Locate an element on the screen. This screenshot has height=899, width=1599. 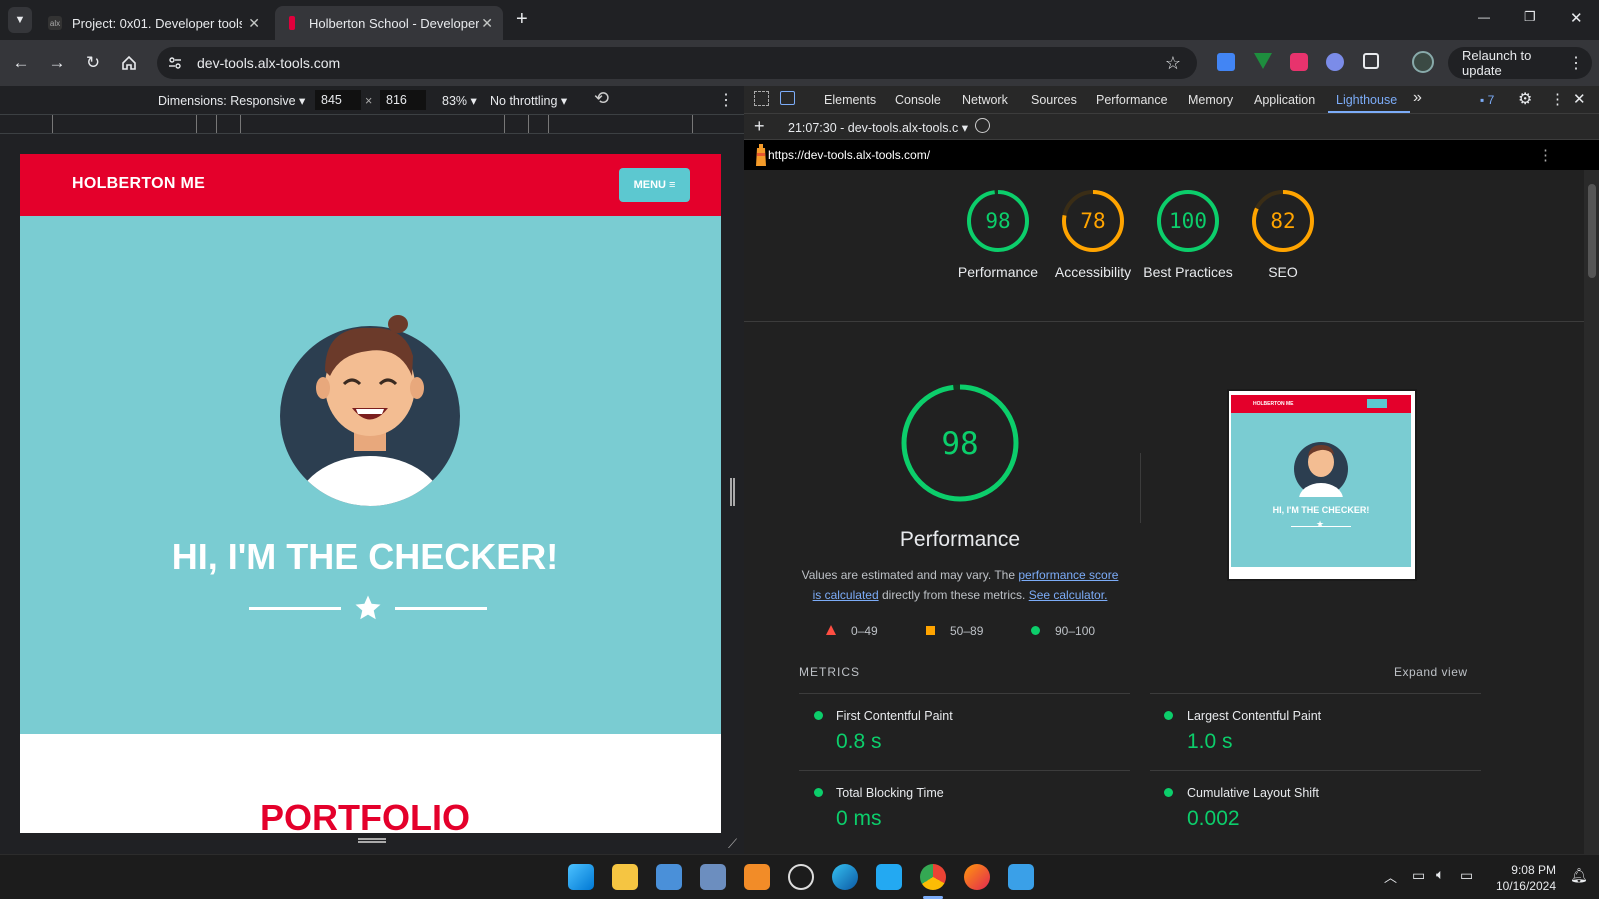
notifications-bell-icon: 🔔︎ is located at coordinates (1579, 875).